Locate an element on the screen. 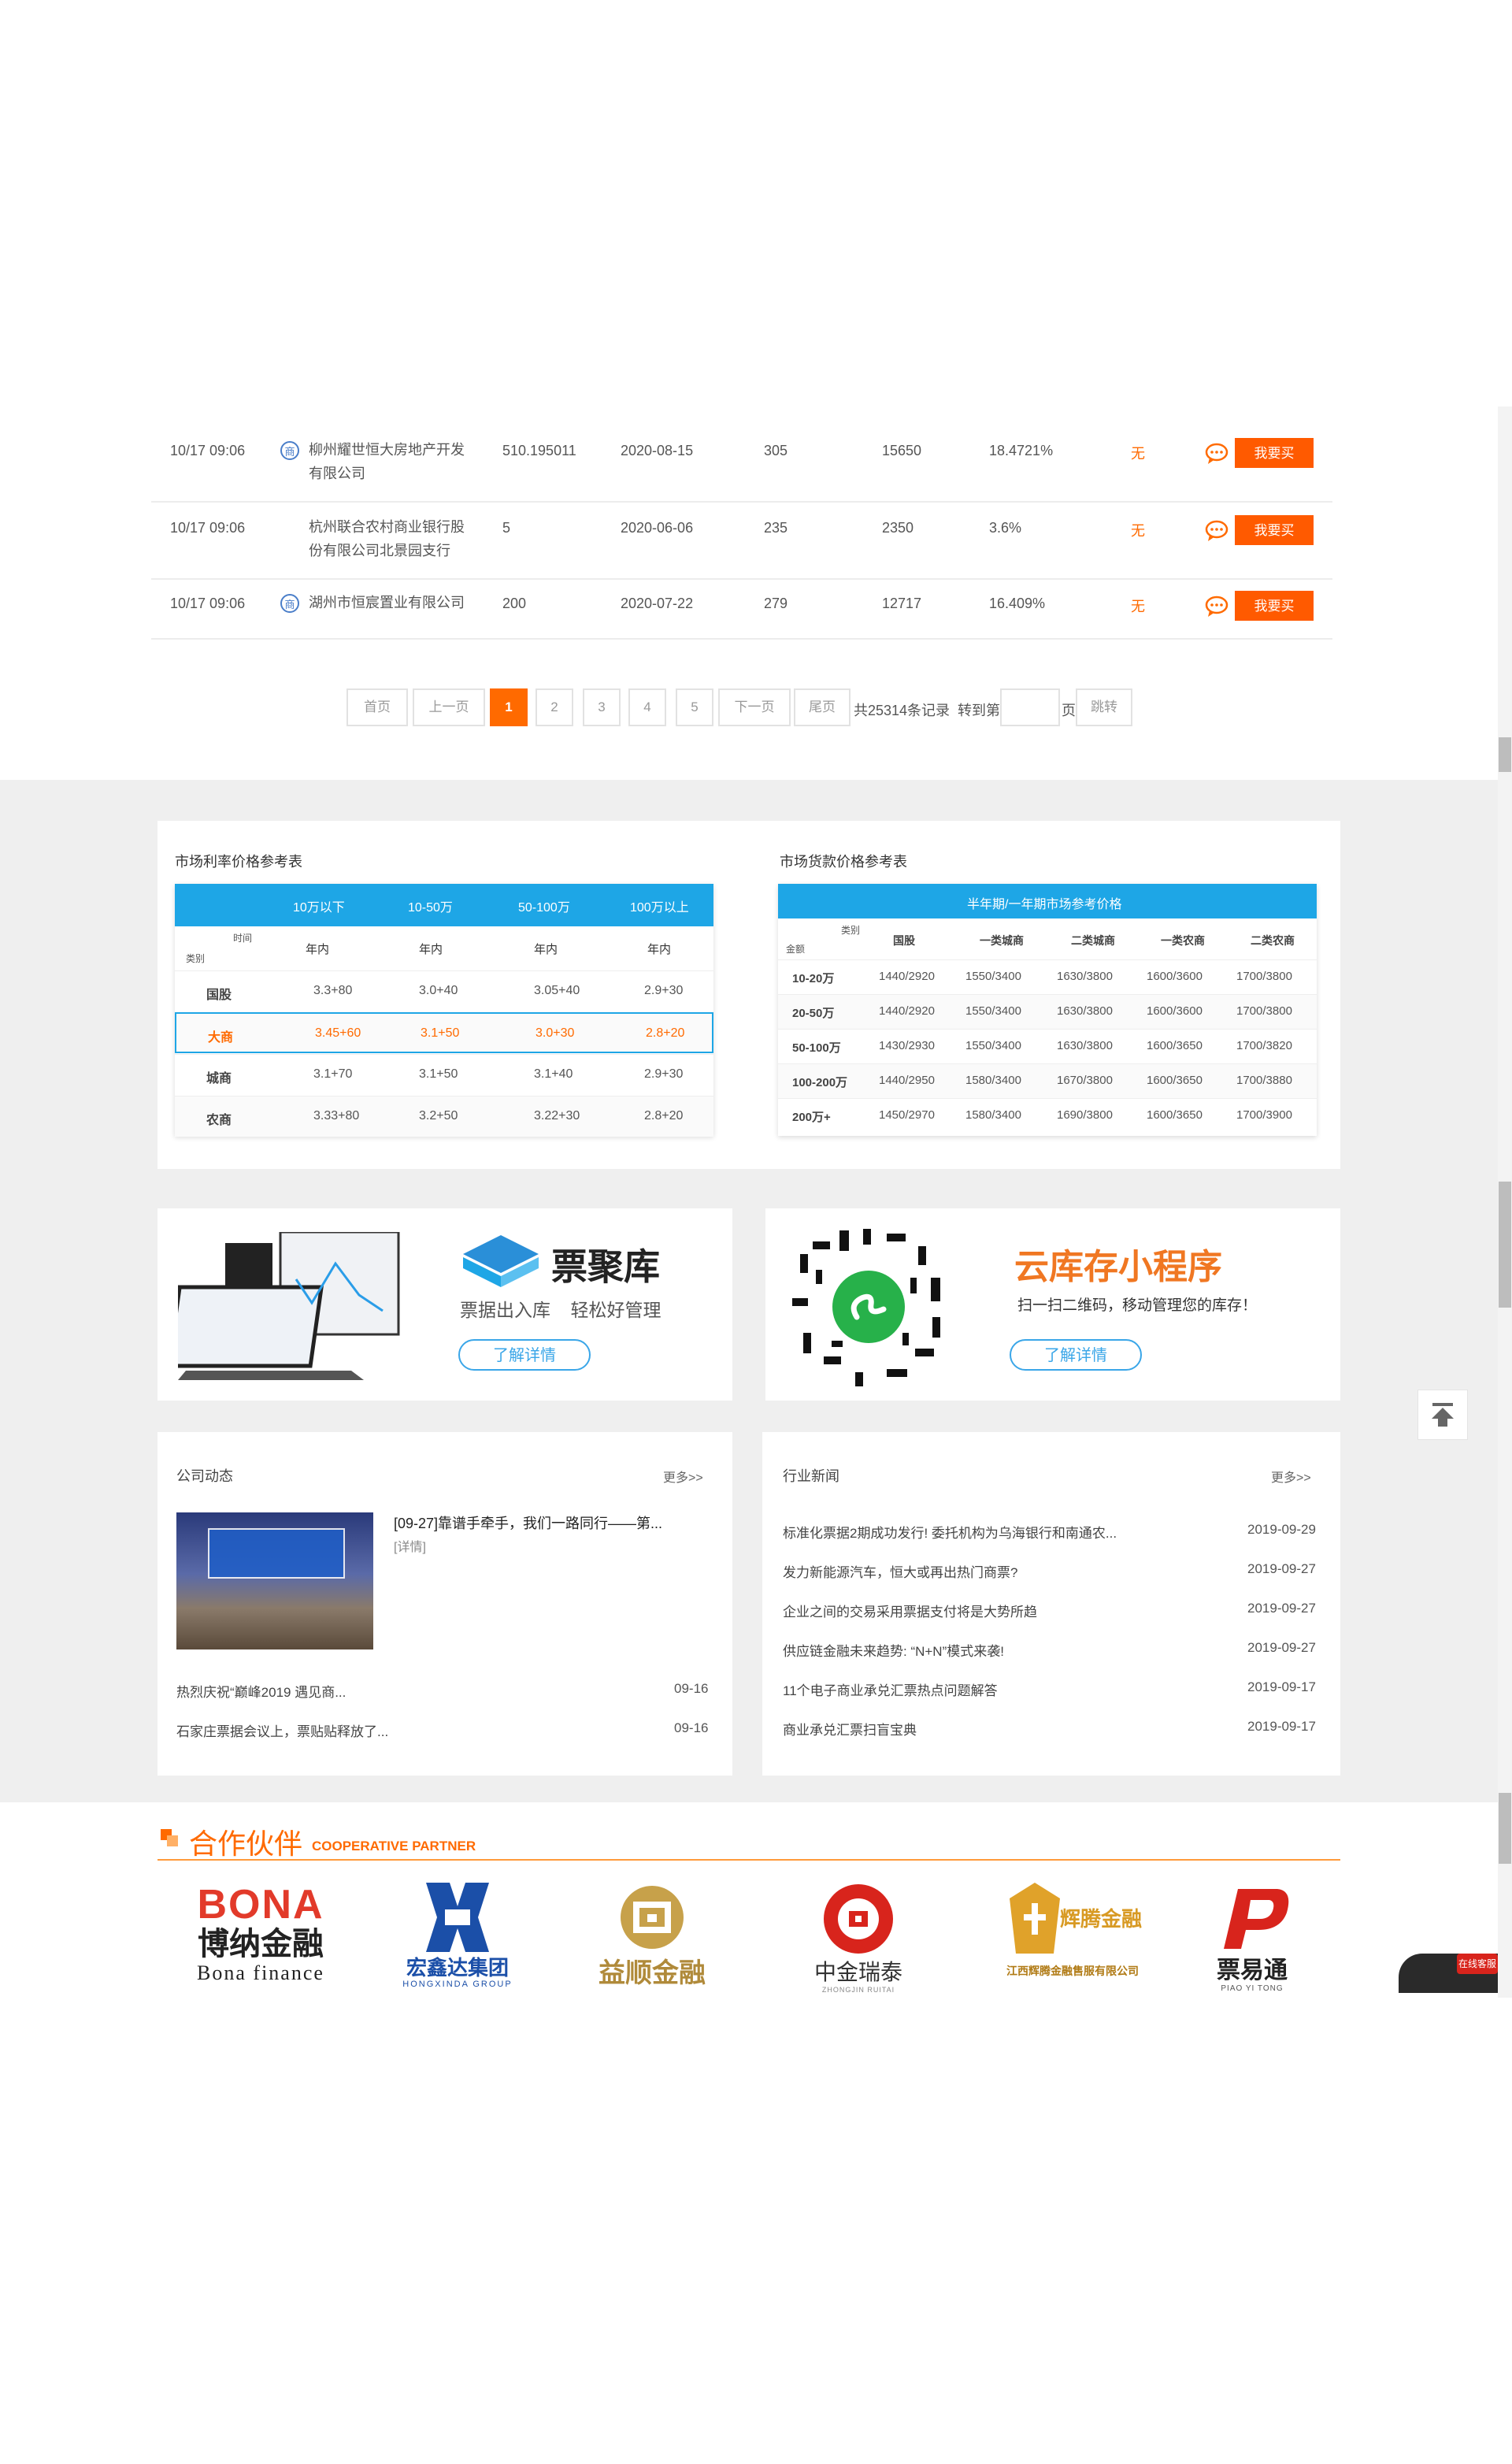 The image size is (1512, 2464). bill-amount: 5 is located at coordinates (506, 528).